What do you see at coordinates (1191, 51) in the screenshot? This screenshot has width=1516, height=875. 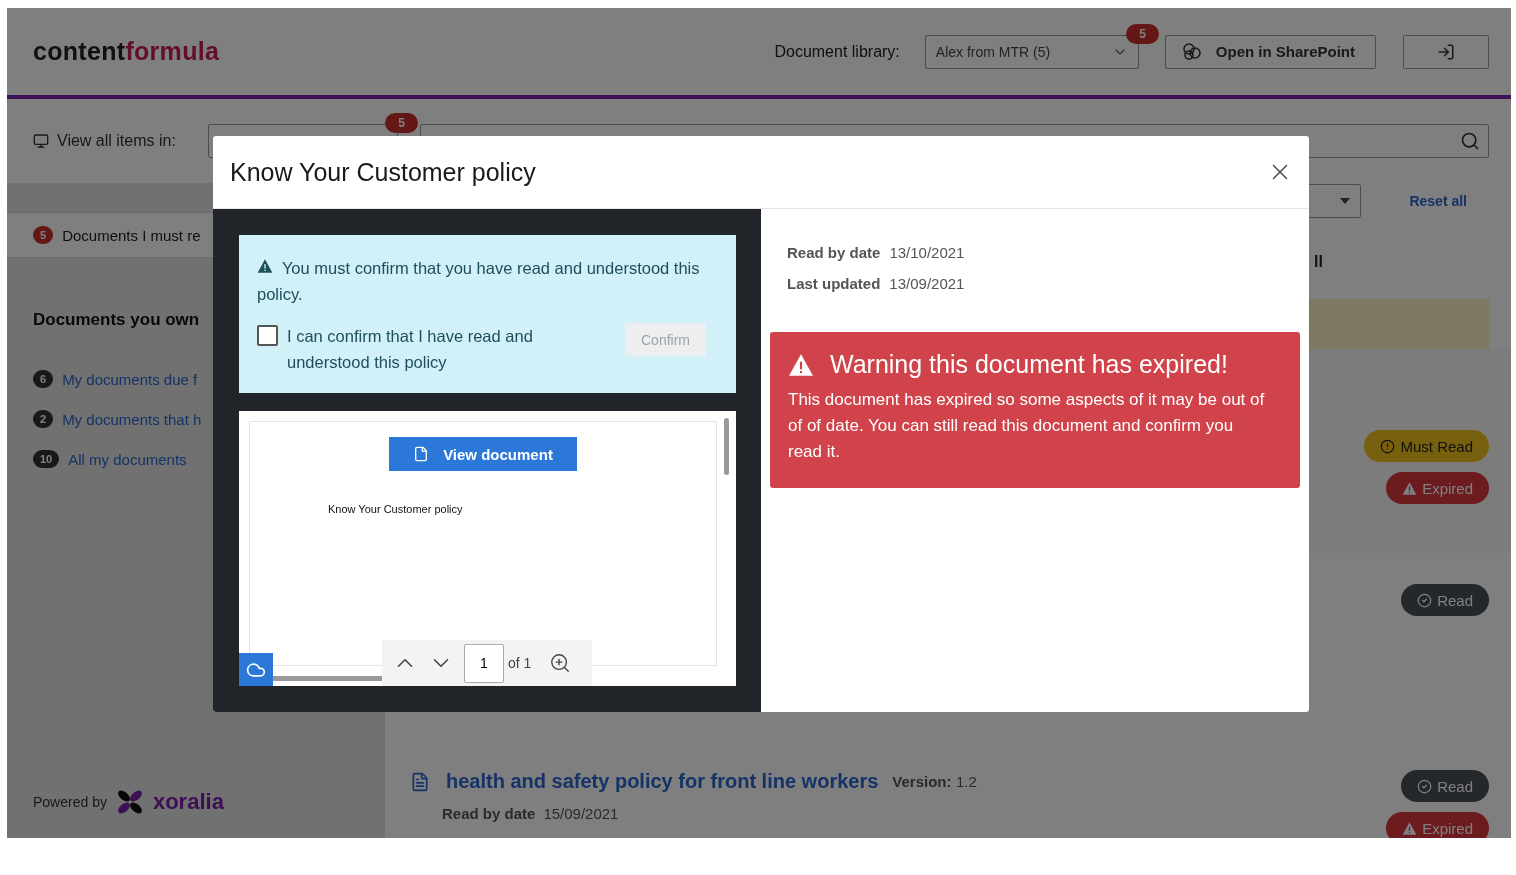 I see `circles-icon` at bounding box center [1191, 51].